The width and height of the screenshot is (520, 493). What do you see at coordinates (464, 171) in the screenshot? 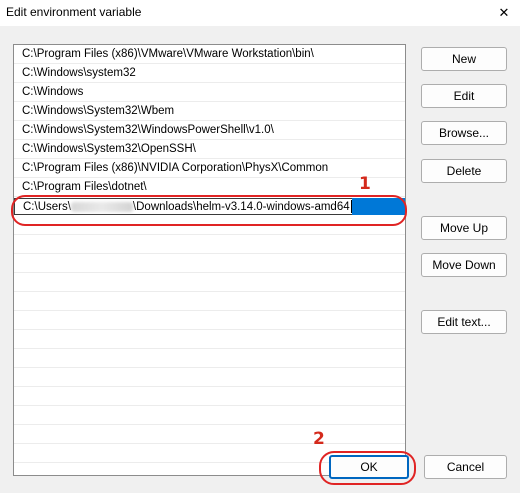
I see `delete-button: Delete` at bounding box center [464, 171].